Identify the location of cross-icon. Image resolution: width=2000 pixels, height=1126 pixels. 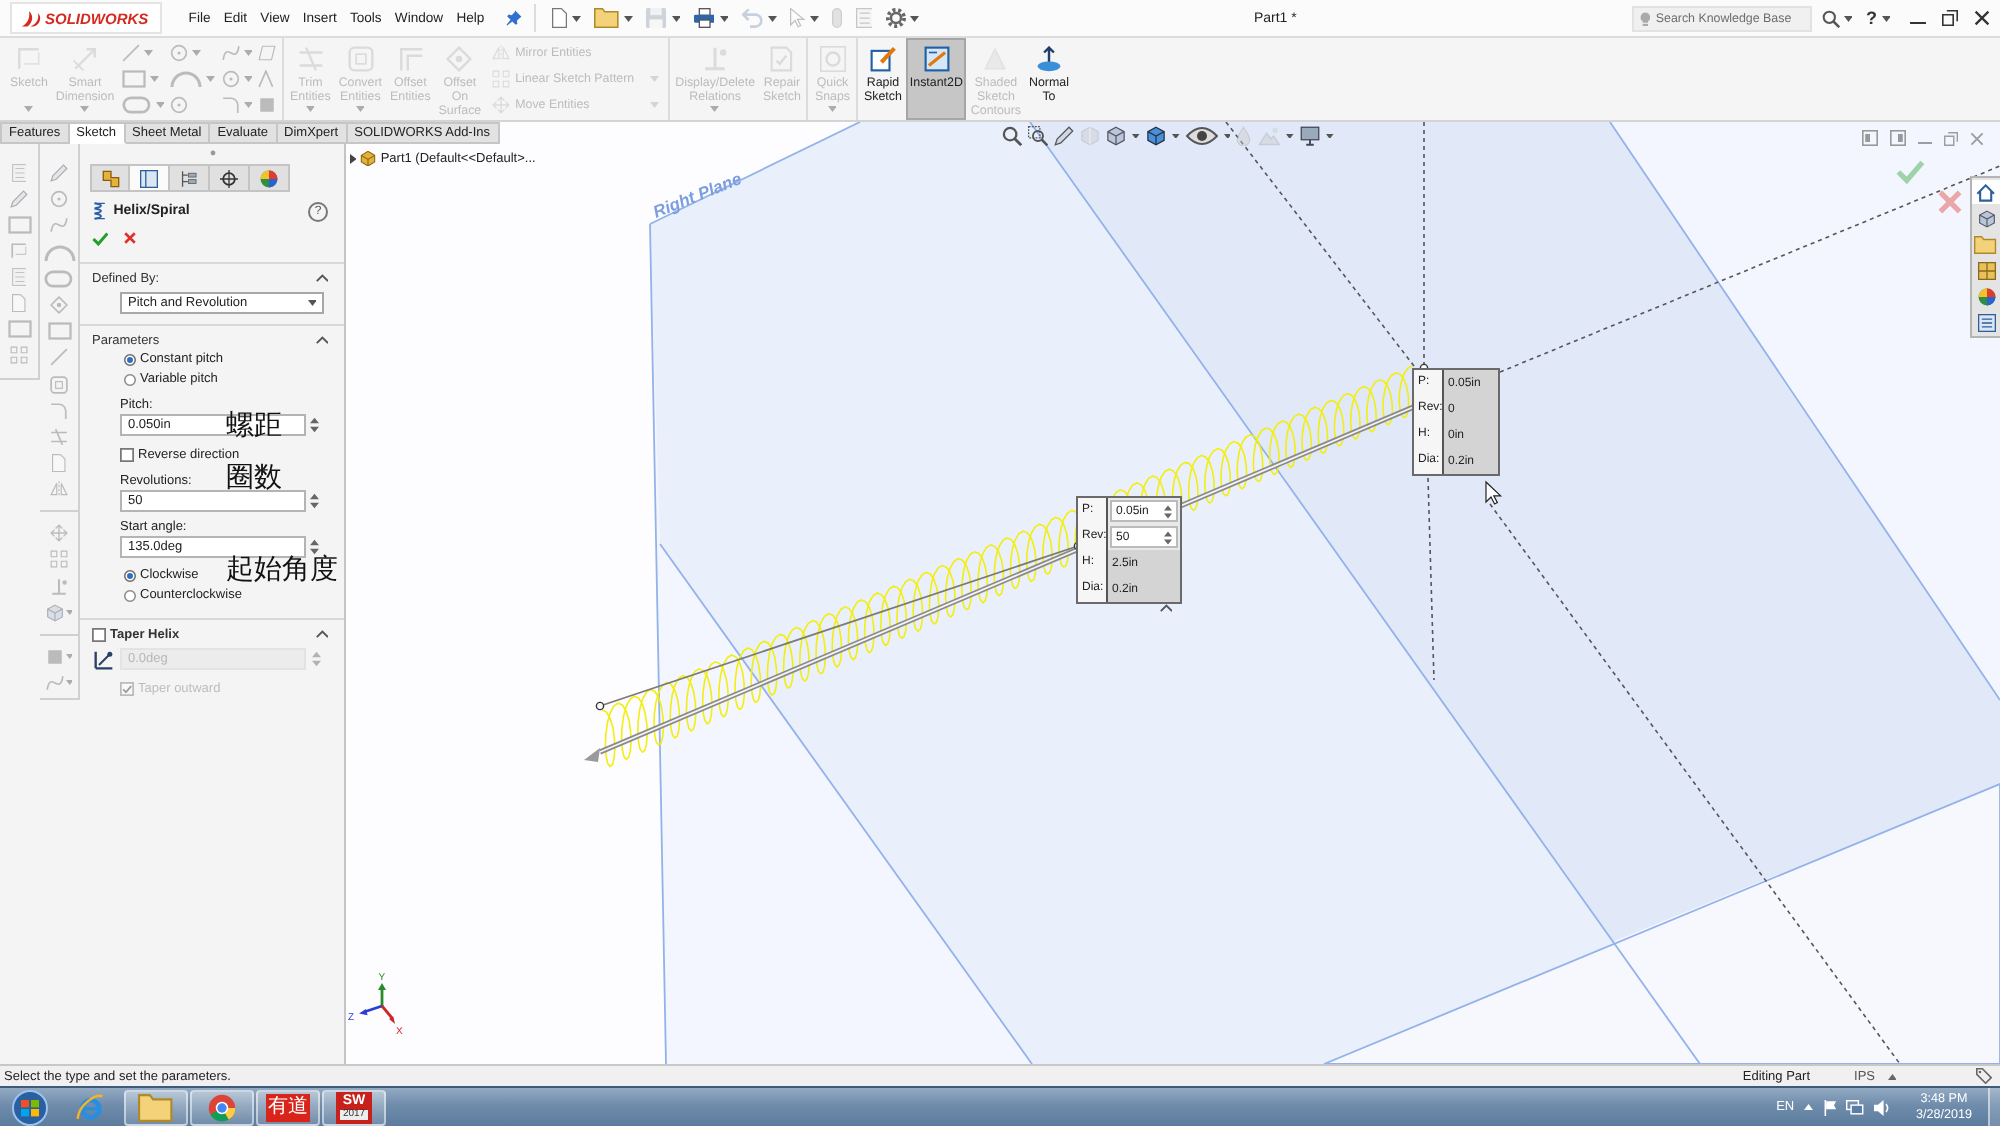
(130, 238).